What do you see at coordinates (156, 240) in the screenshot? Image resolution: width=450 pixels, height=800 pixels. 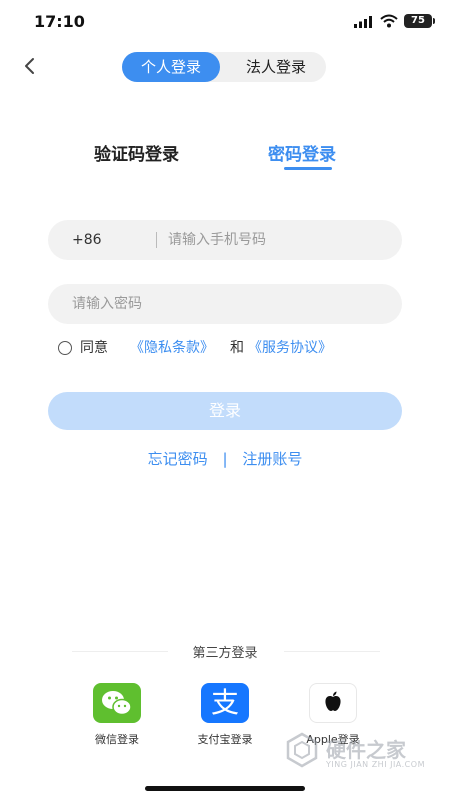 I see `code-divider` at bounding box center [156, 240].